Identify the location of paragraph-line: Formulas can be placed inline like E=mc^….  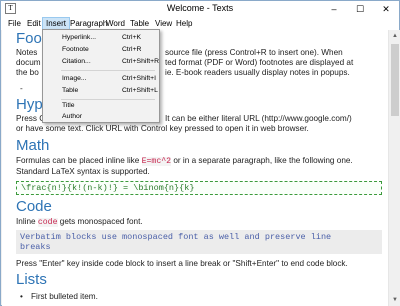
(184, 162).